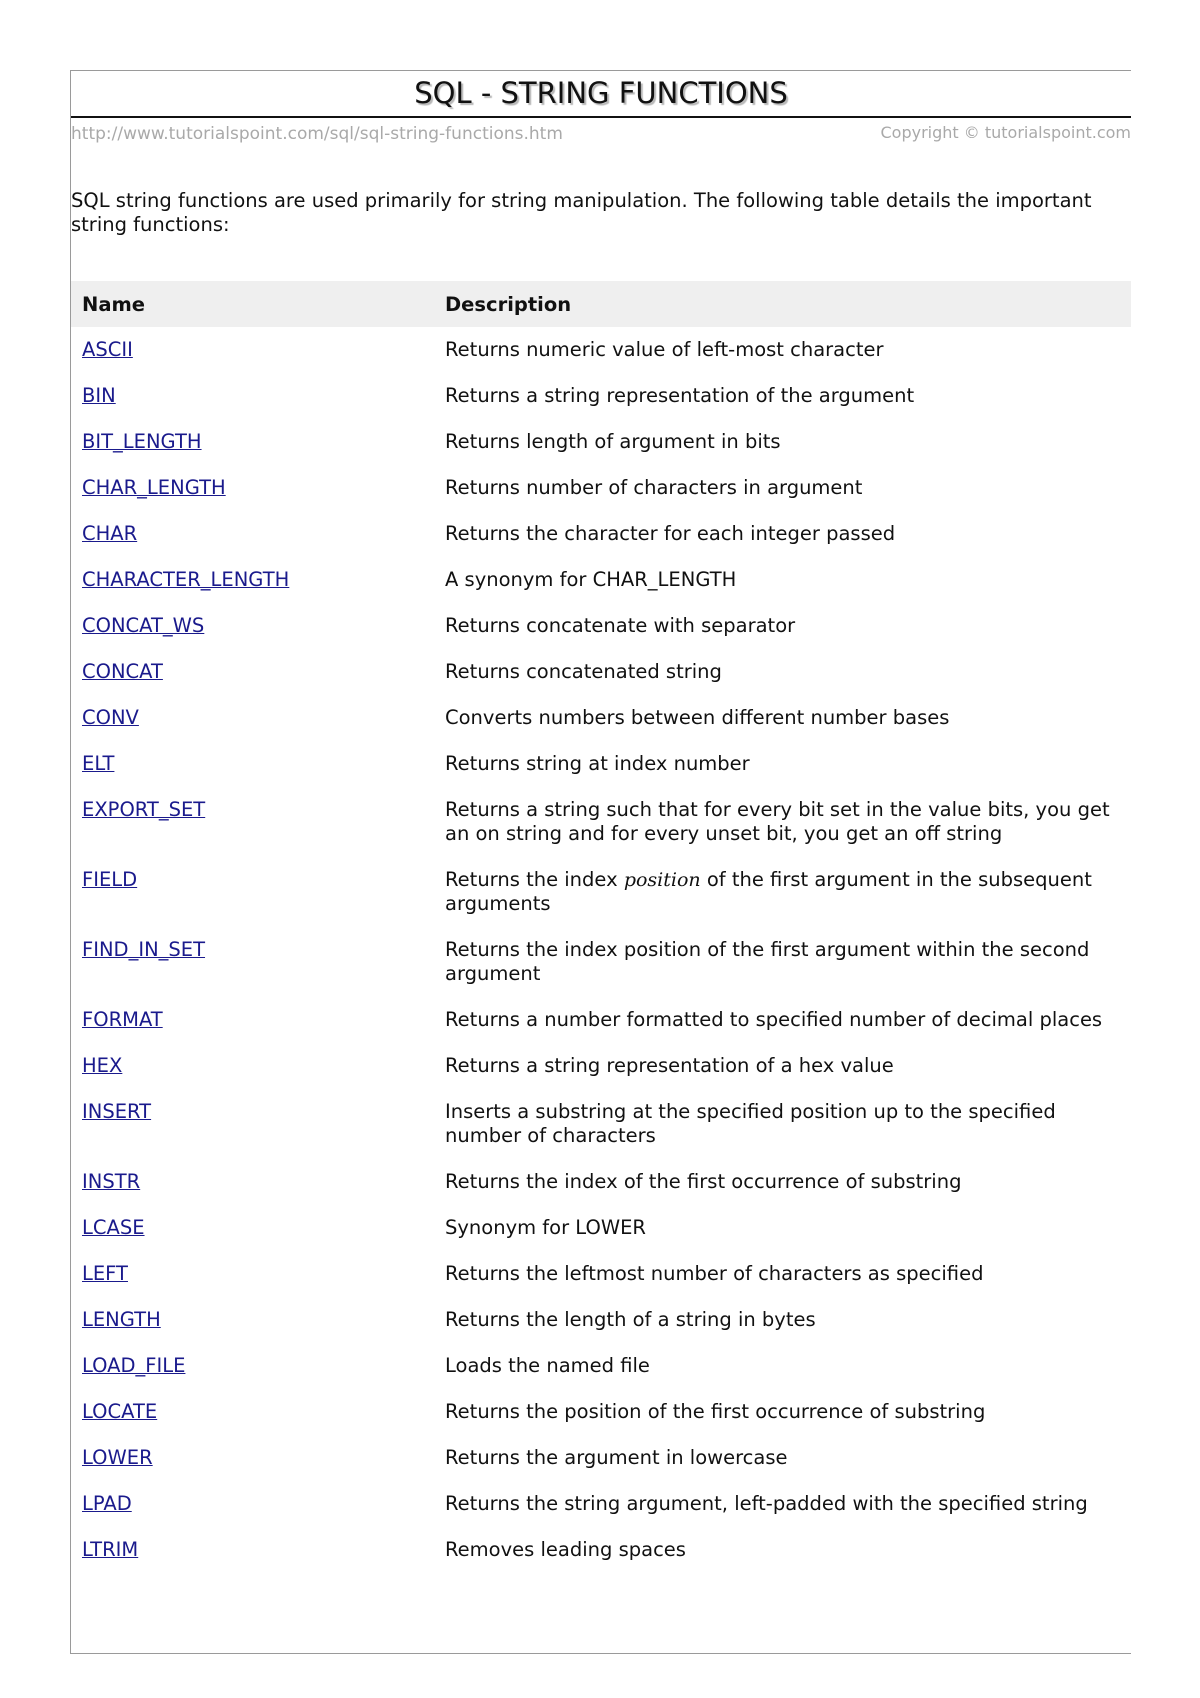  I want to click on function-link: FORMAT, so click(122, 1019).